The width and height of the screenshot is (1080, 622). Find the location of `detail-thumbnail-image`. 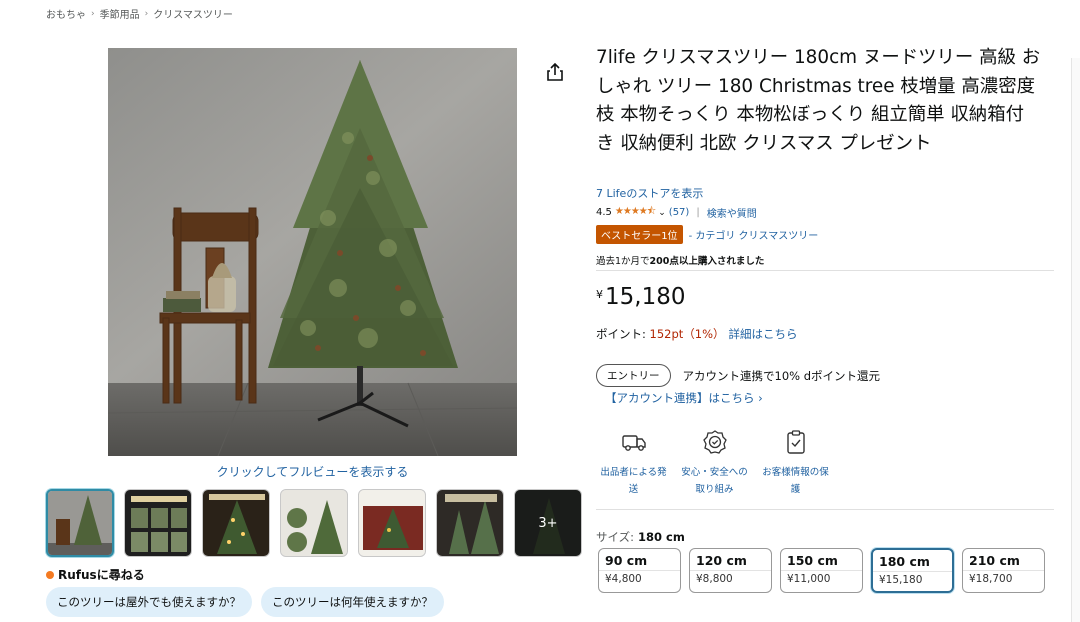

detail-thumbnail-image is located at coordinates (314, 523).